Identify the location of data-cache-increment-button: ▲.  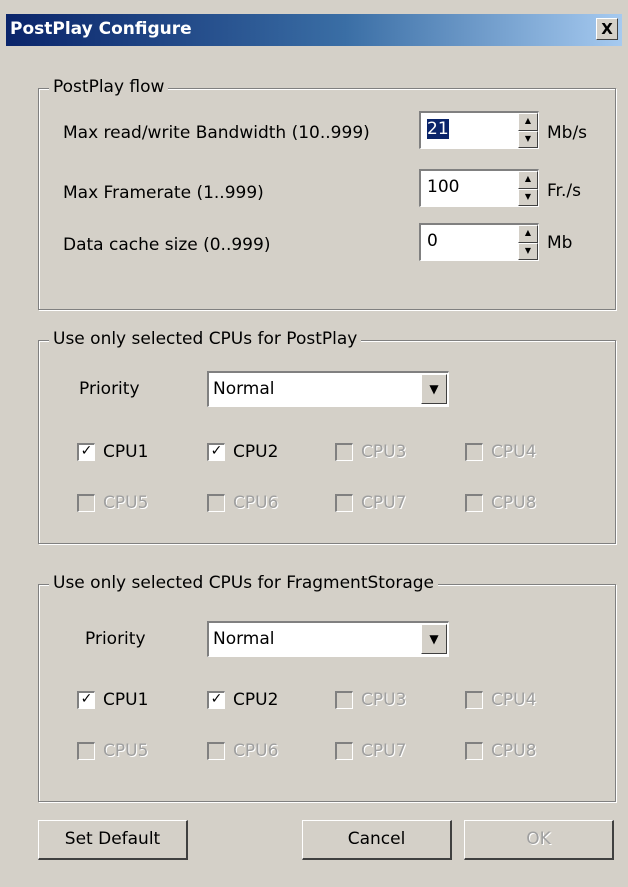
(528, 234).